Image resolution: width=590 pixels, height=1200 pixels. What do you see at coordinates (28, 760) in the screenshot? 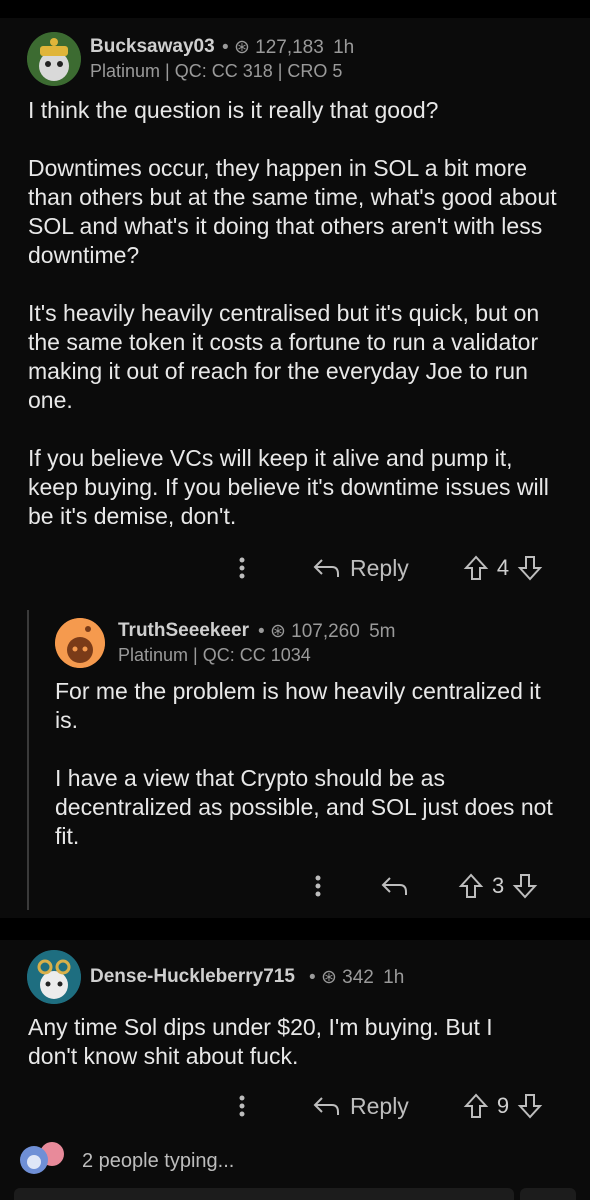
I see `thread-line` at bounding box center [28, 760].